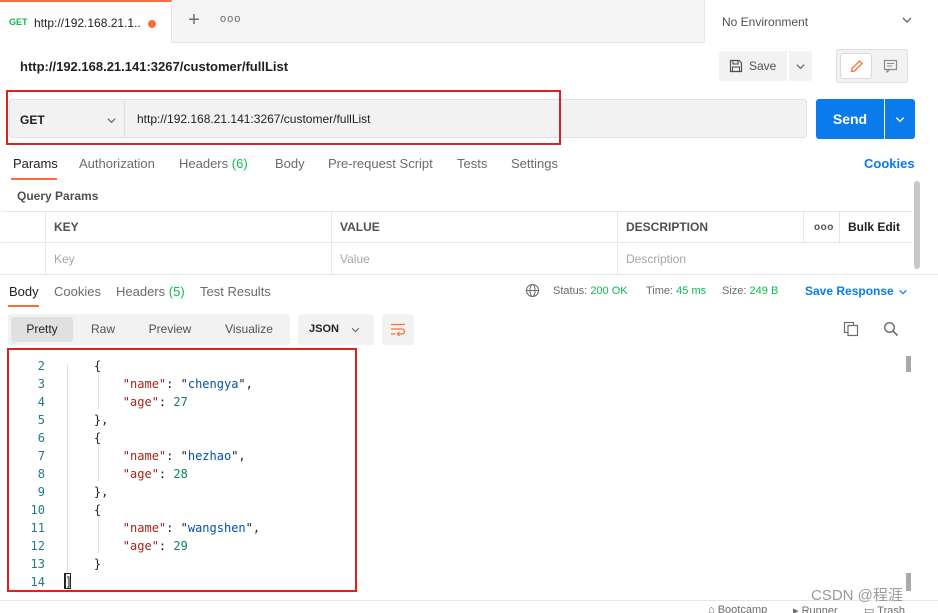  What do you see at coordinates (450, 564) in the screenshot?
I see `code-line: 13 }` at bounding box center [450, 564].